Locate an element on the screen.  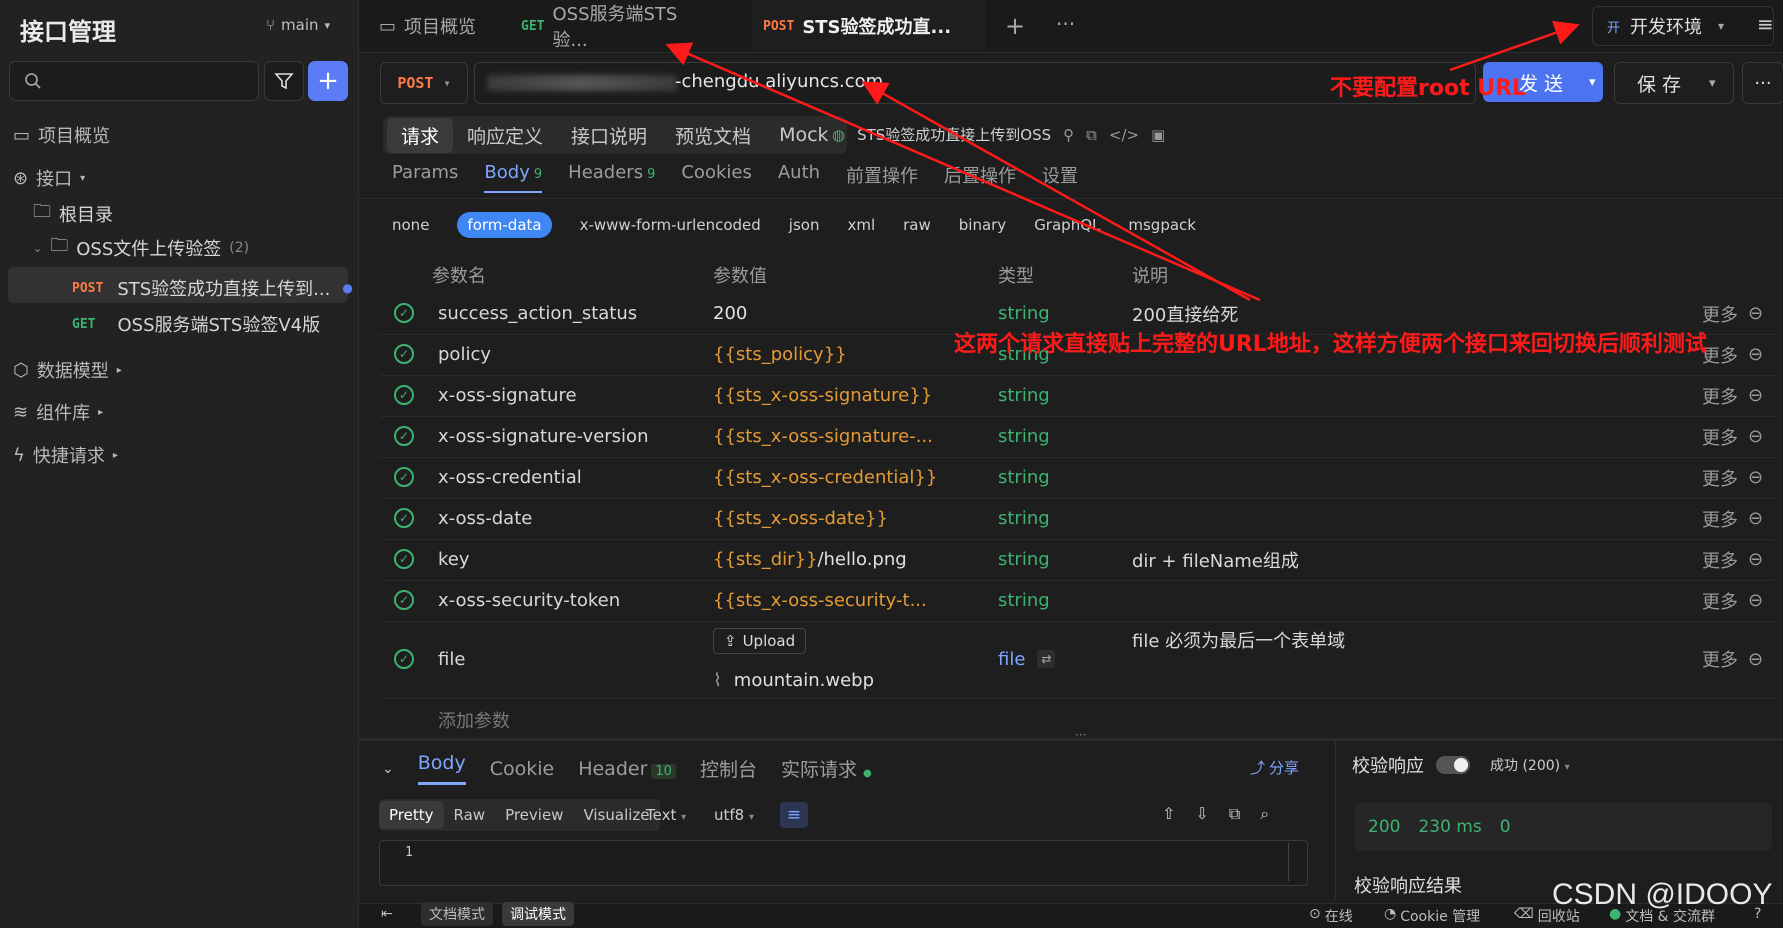
watermark: CSDN @IDOOY is located at coordinates (1662, 894).